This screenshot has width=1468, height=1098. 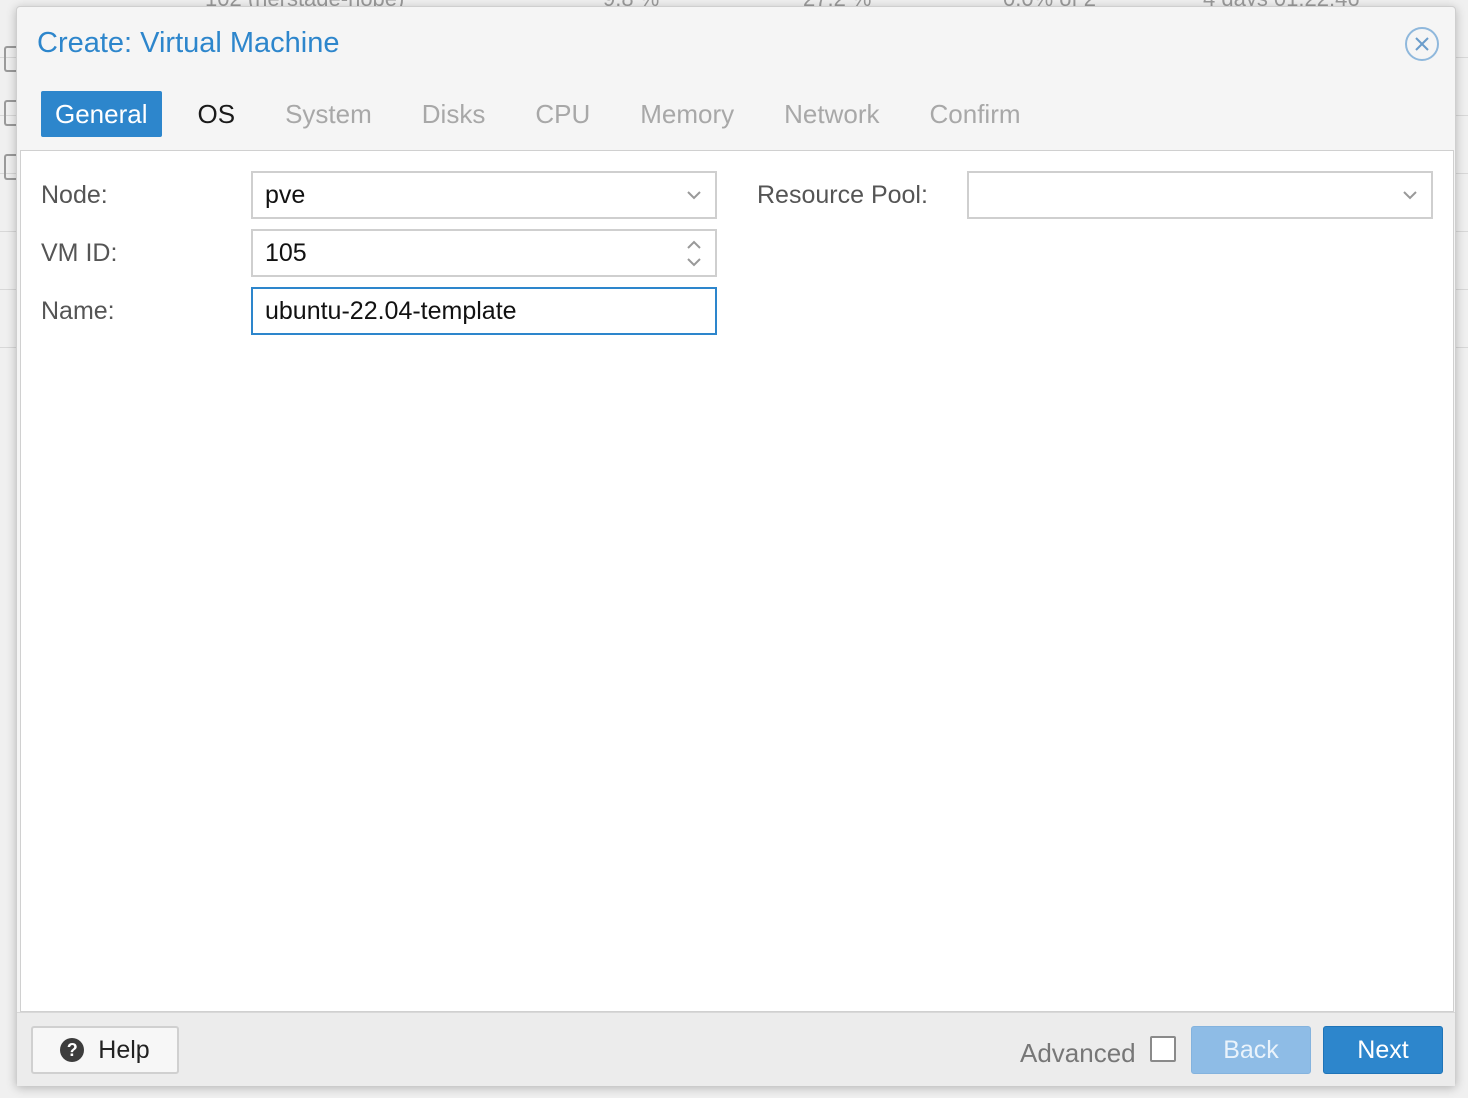 What do you see at coordinates (79, 253) in the screenshot?
I see `vmid-label: VM ID:` at bounding box center [79, 253].